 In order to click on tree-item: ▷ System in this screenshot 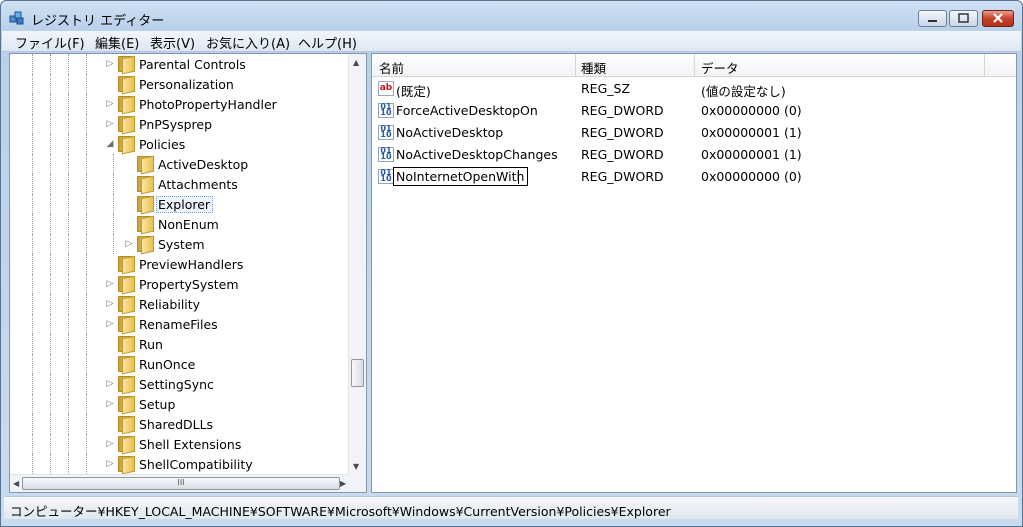, I will do `click(179, 244)`.